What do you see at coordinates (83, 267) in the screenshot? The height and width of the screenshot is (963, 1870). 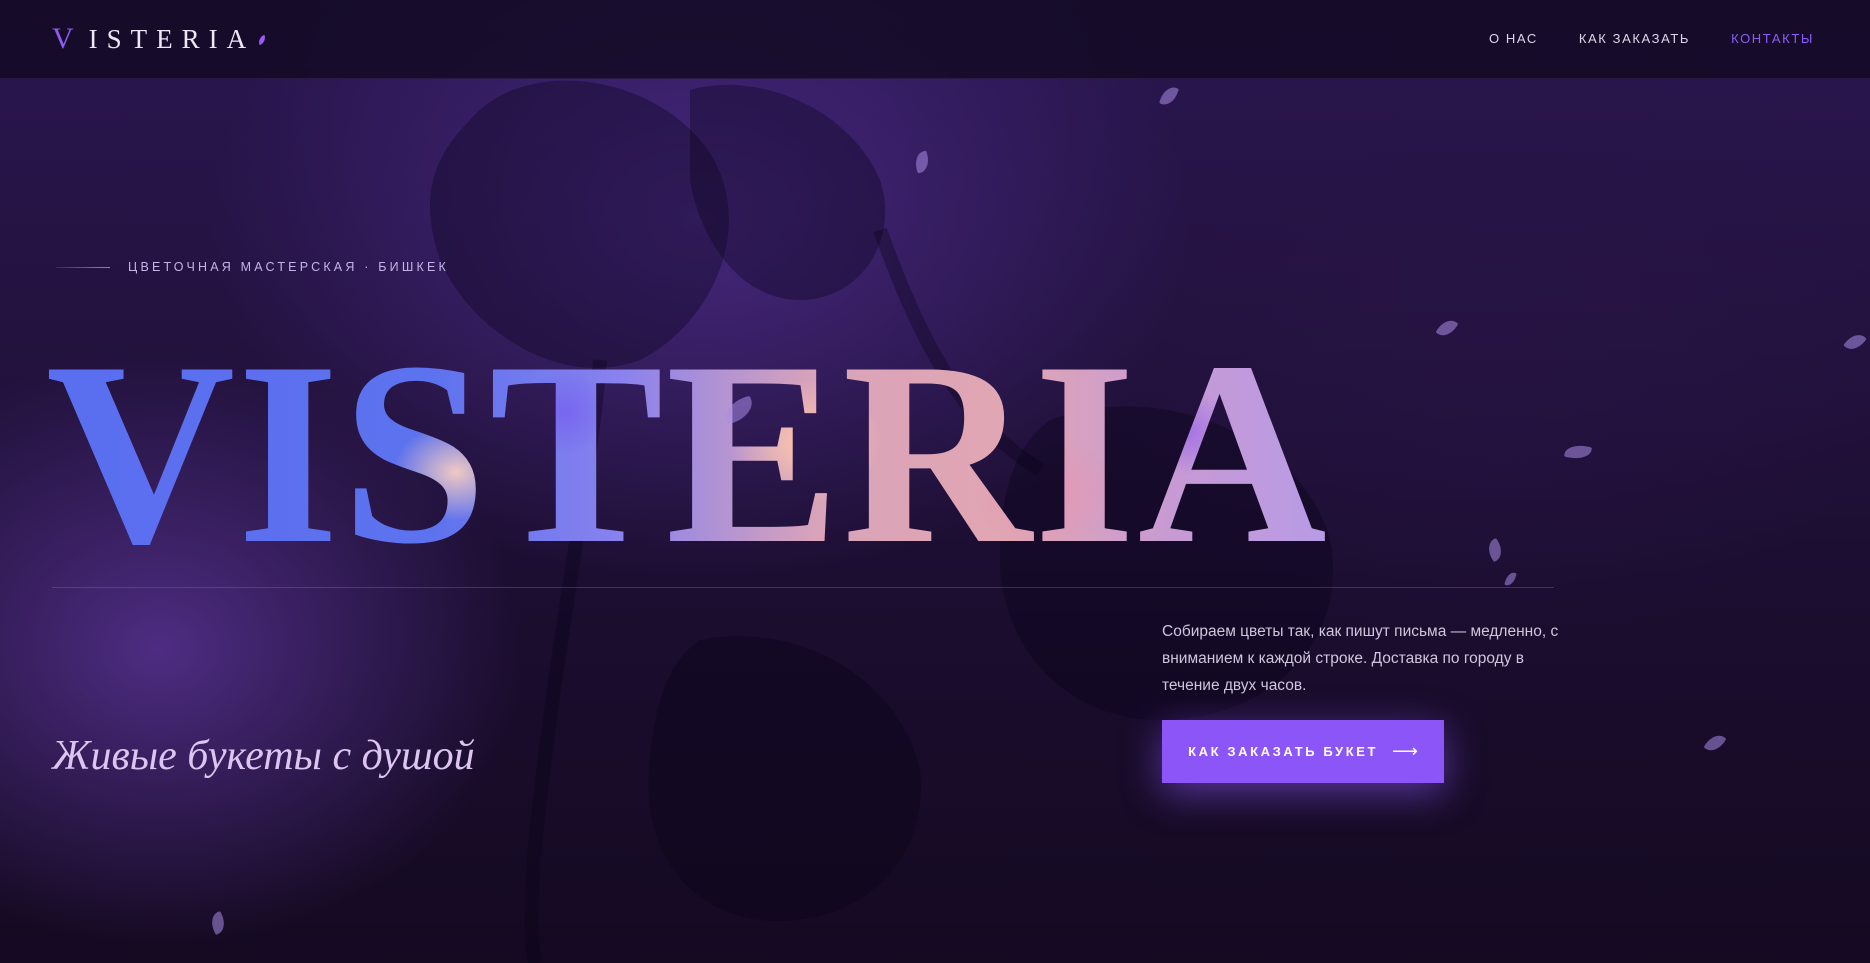 I see `eyebrow-line` at bounding box center [83, 267].